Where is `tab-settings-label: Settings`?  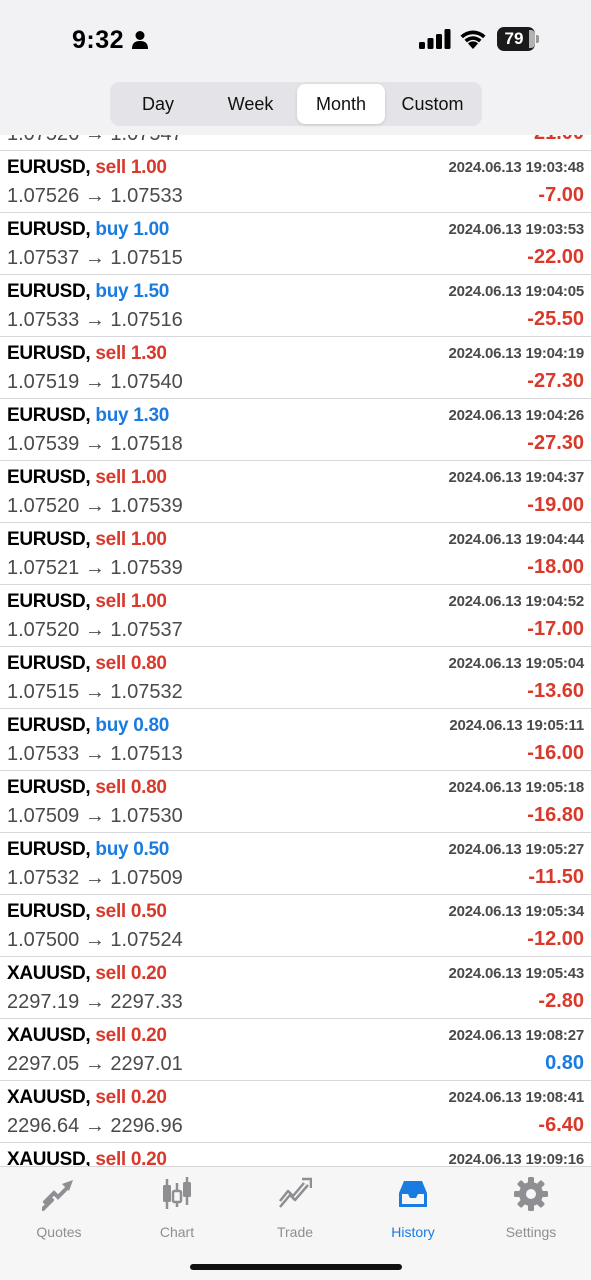
tab-settings-label: Settings is located at coordinates (531, 1232).